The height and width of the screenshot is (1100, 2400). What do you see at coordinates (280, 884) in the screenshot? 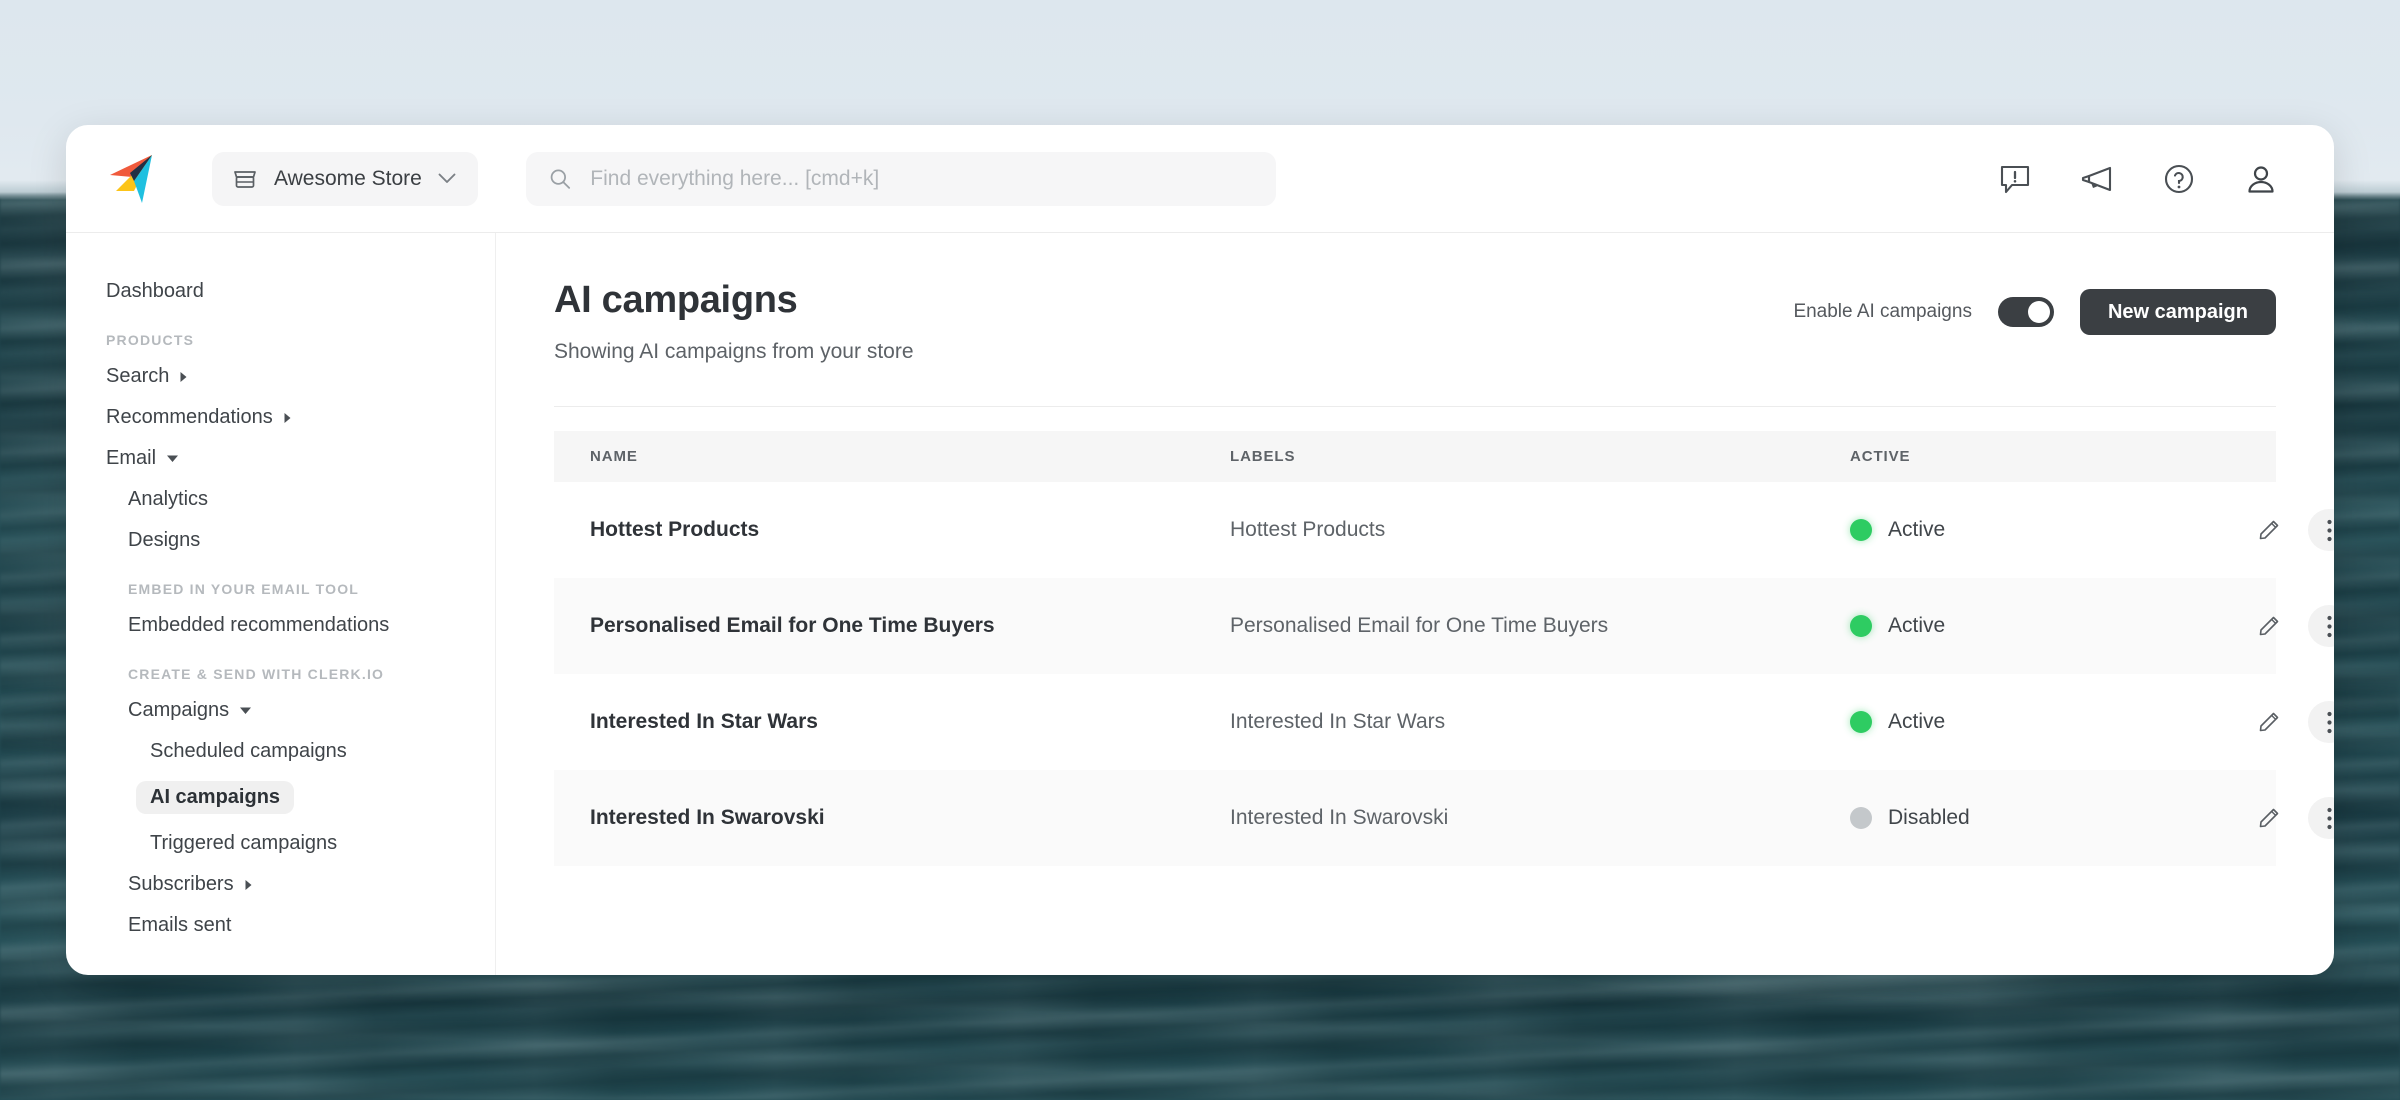
I see `sidebar-item-subscribers: Subscribers` at bounding box center [280, 884].